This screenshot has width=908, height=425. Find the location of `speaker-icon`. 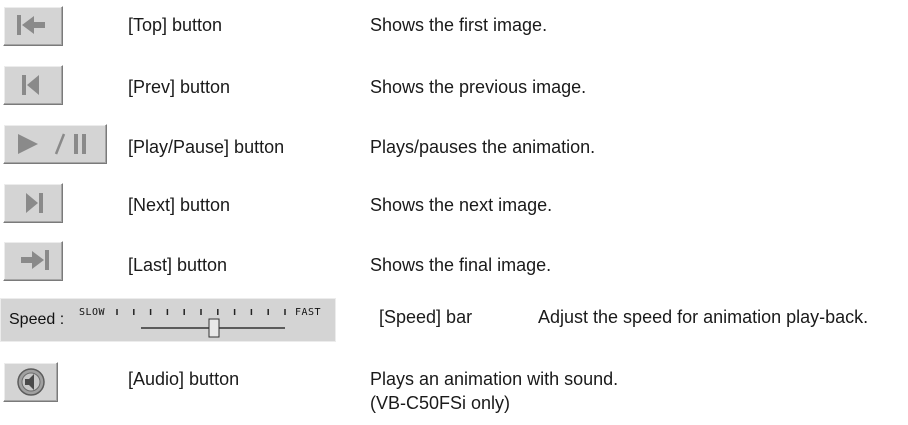

speaker-icon is located at coordinates (31, 382).